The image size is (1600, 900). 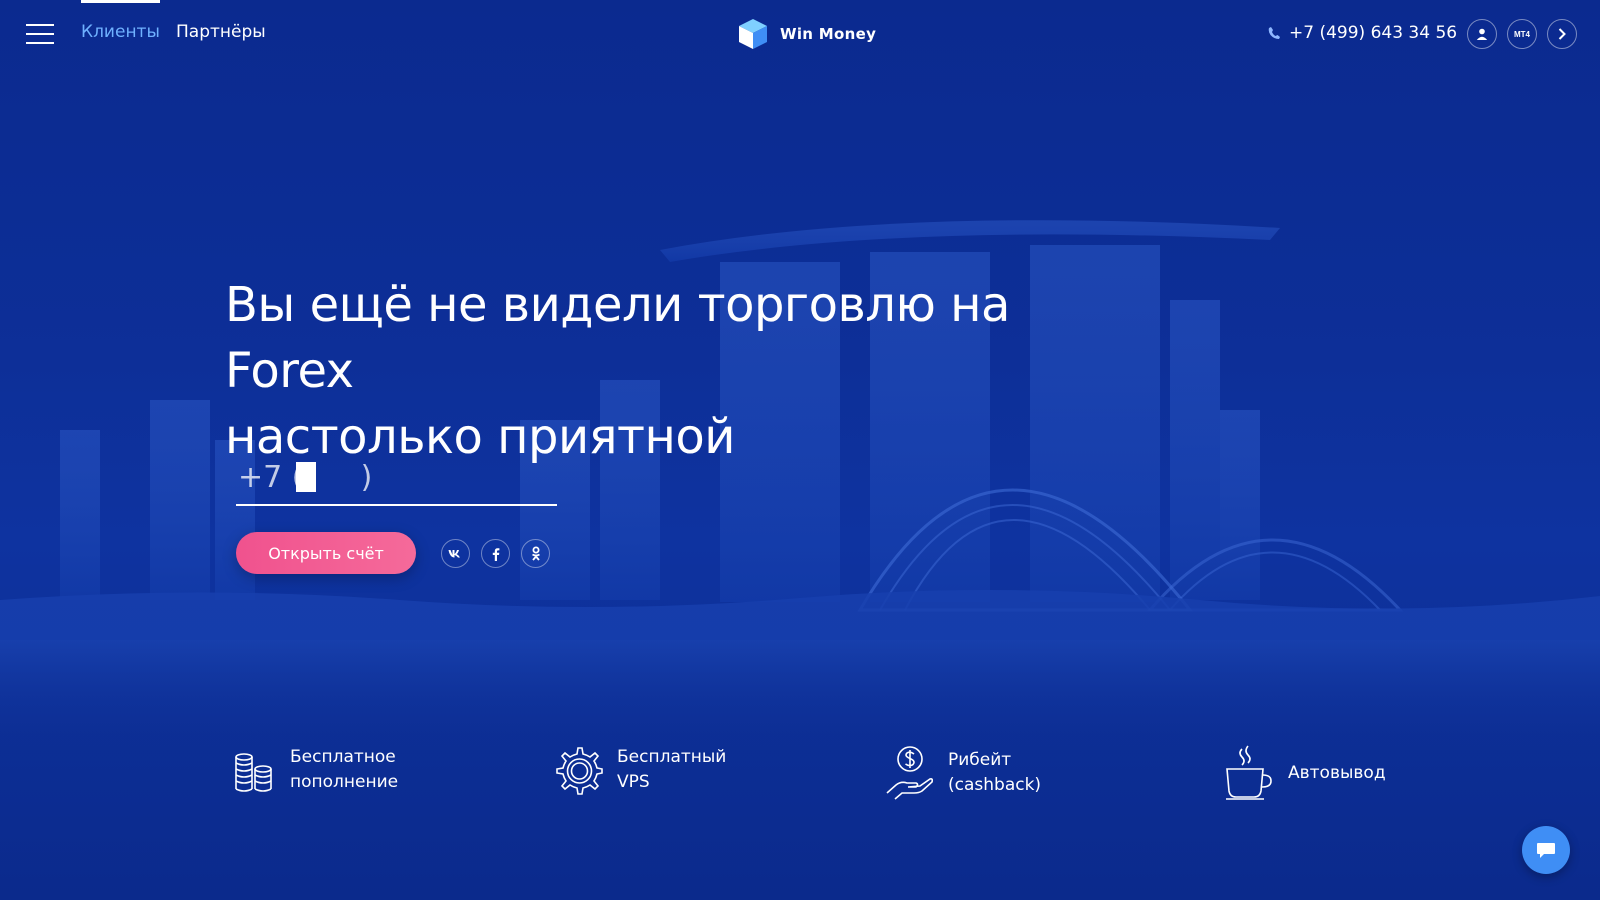 What do you see at coordinates (253, 772) in the screenshot?
I see `coins-icon` at bounding box center [253, 772].